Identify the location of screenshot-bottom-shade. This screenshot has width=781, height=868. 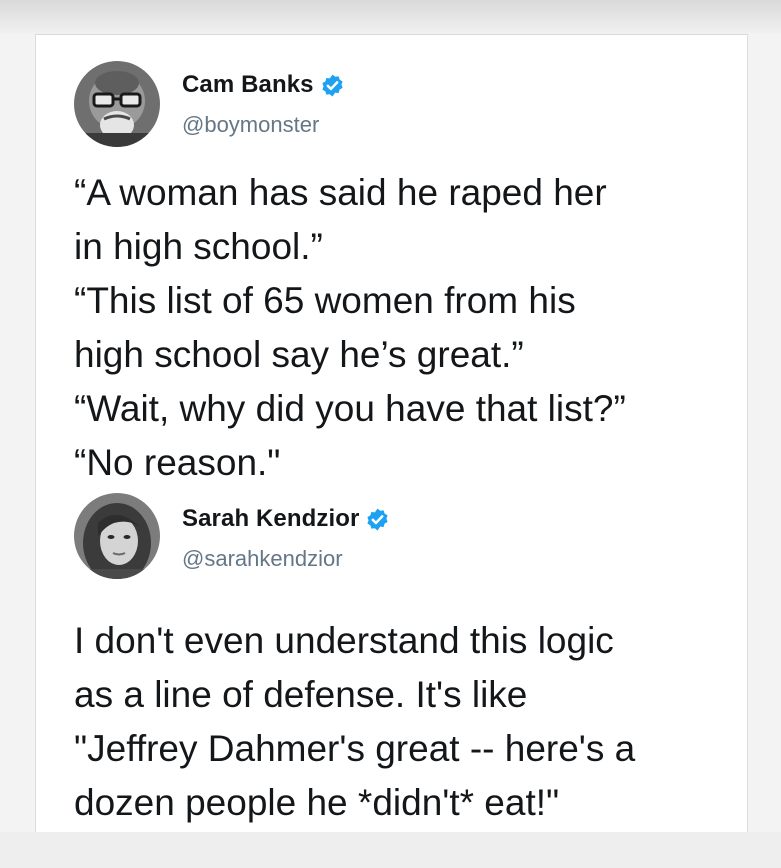
(390, 850).